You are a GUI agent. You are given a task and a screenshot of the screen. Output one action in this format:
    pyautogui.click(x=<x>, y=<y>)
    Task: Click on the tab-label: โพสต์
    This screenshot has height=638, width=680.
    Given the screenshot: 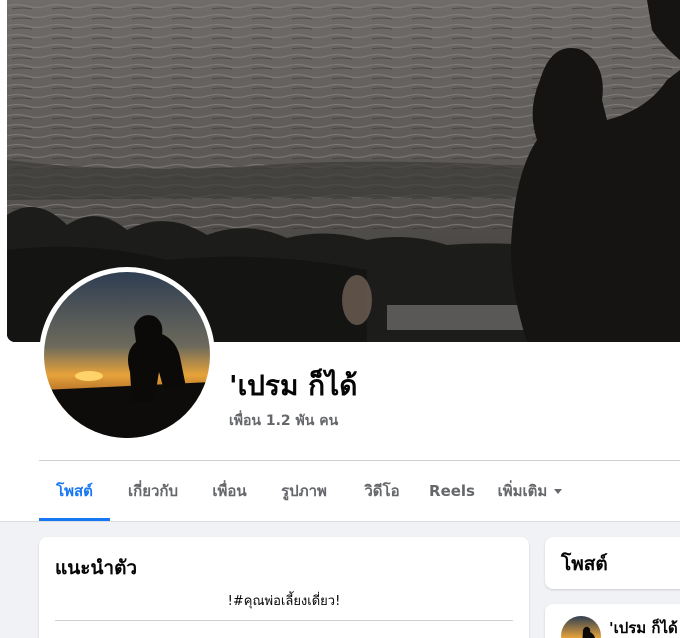 What is the action you would take?
    pyautogui.click(x=74, y=491)
    